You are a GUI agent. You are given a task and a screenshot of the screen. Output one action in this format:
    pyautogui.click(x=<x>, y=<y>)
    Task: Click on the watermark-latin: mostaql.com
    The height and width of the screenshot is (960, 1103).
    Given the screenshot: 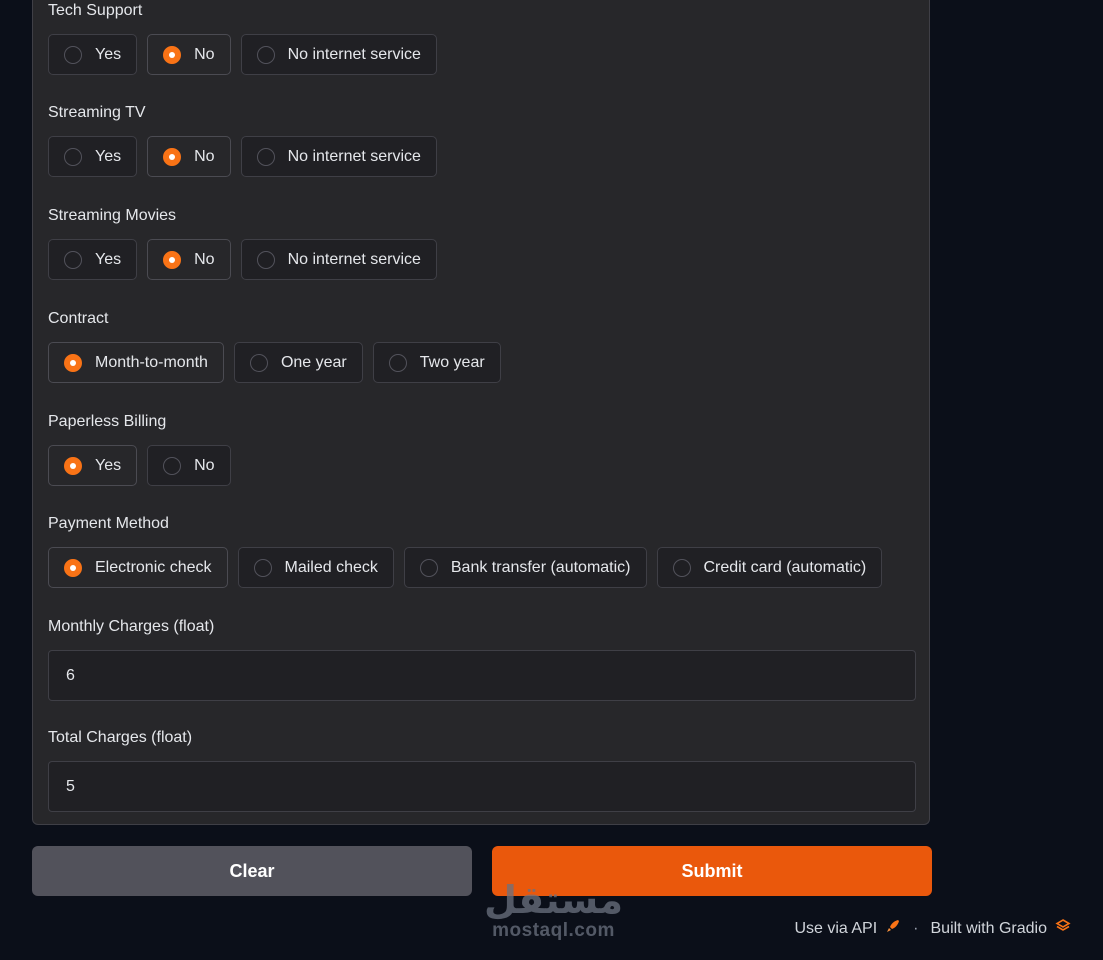 What is the action you would take?
    pyautogui.click(x=553, y=930)
    